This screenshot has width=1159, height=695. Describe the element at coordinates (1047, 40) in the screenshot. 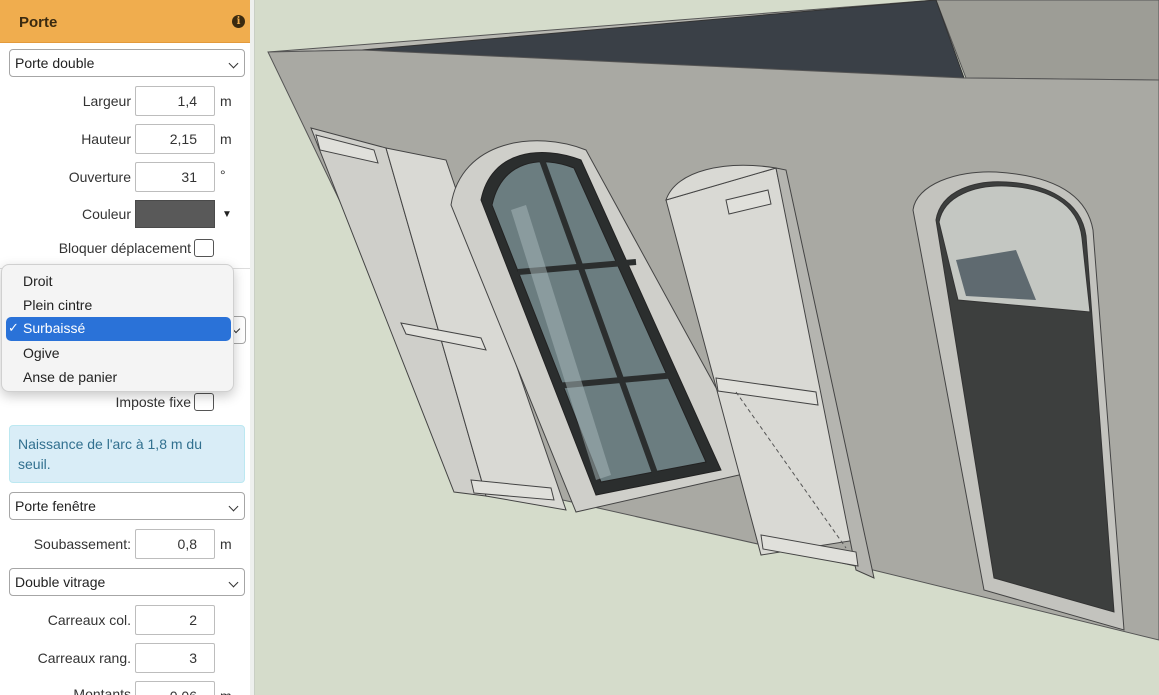

I see `interior-wall` at that location.